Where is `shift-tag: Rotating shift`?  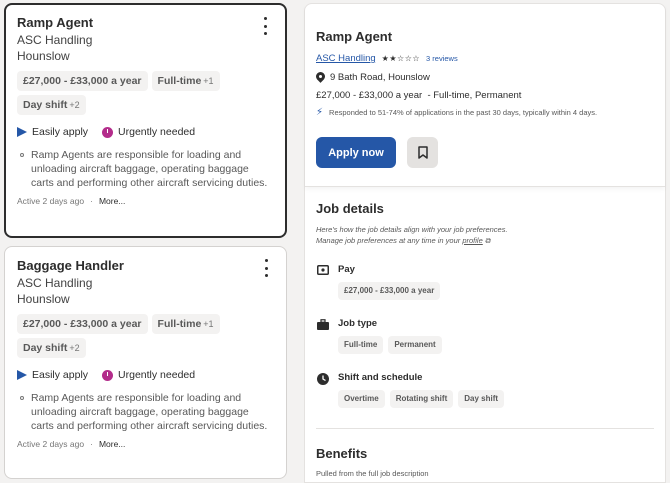 shift-tag: Rotating shift is located at coordinates (421, 399).